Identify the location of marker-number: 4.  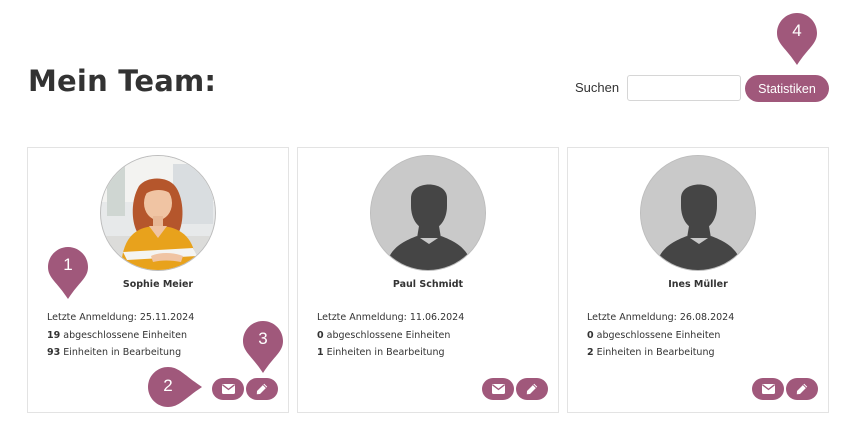
(797, 30).